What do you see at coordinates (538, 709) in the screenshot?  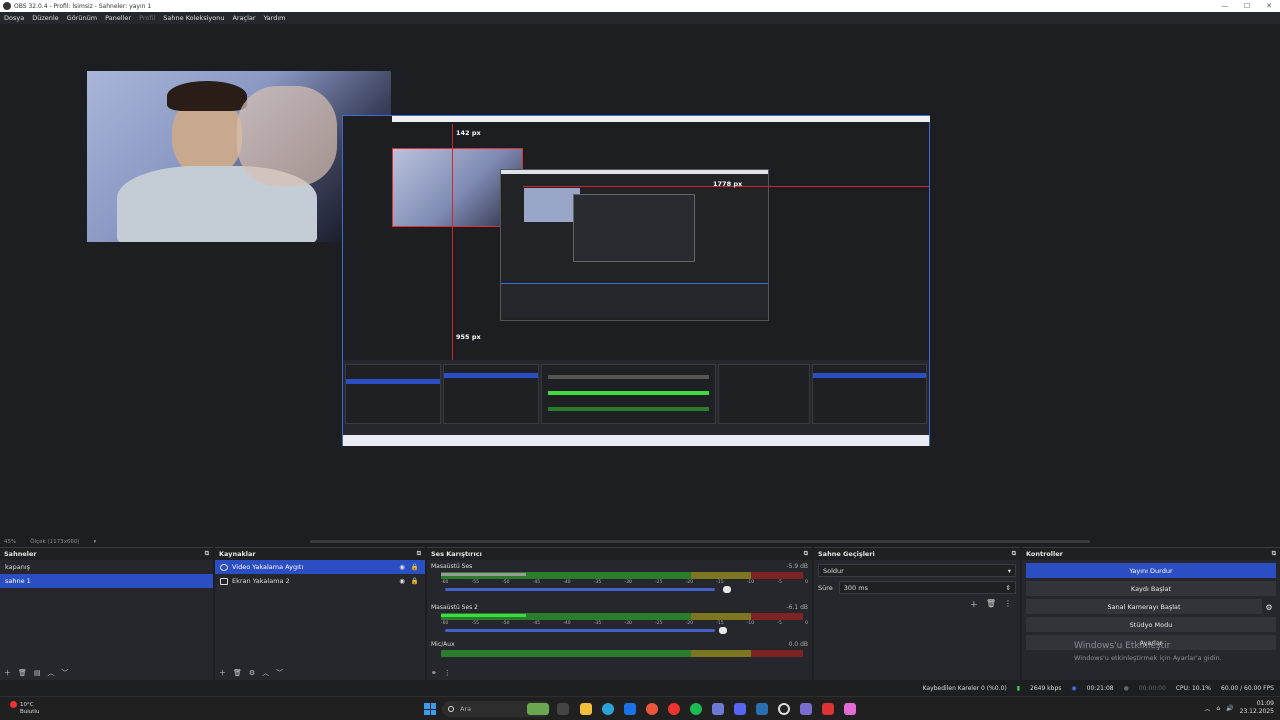 I see `widget-icon` at bounding box center [538, 709].